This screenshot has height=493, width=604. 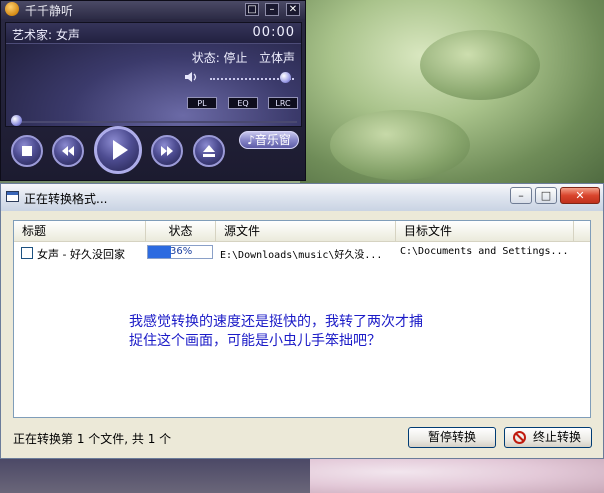 I want to click on player-titlebar: 千千静听 □ – ✕, so click(x=153, y=10).